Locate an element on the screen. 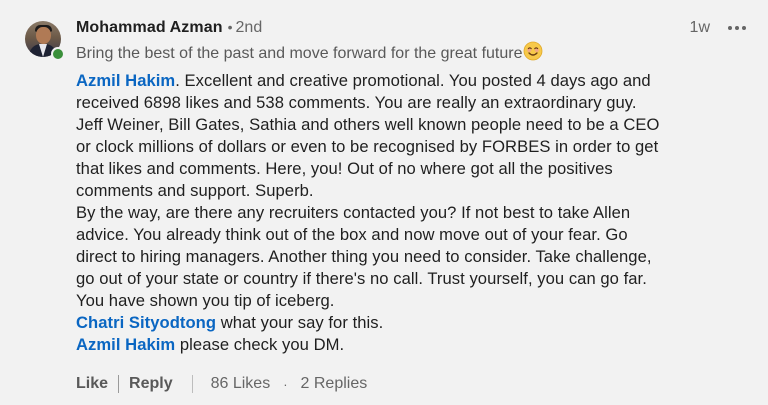 The height and width of the screenshot is (405, 768). like-button: Like is located at coordinates (92, 384).